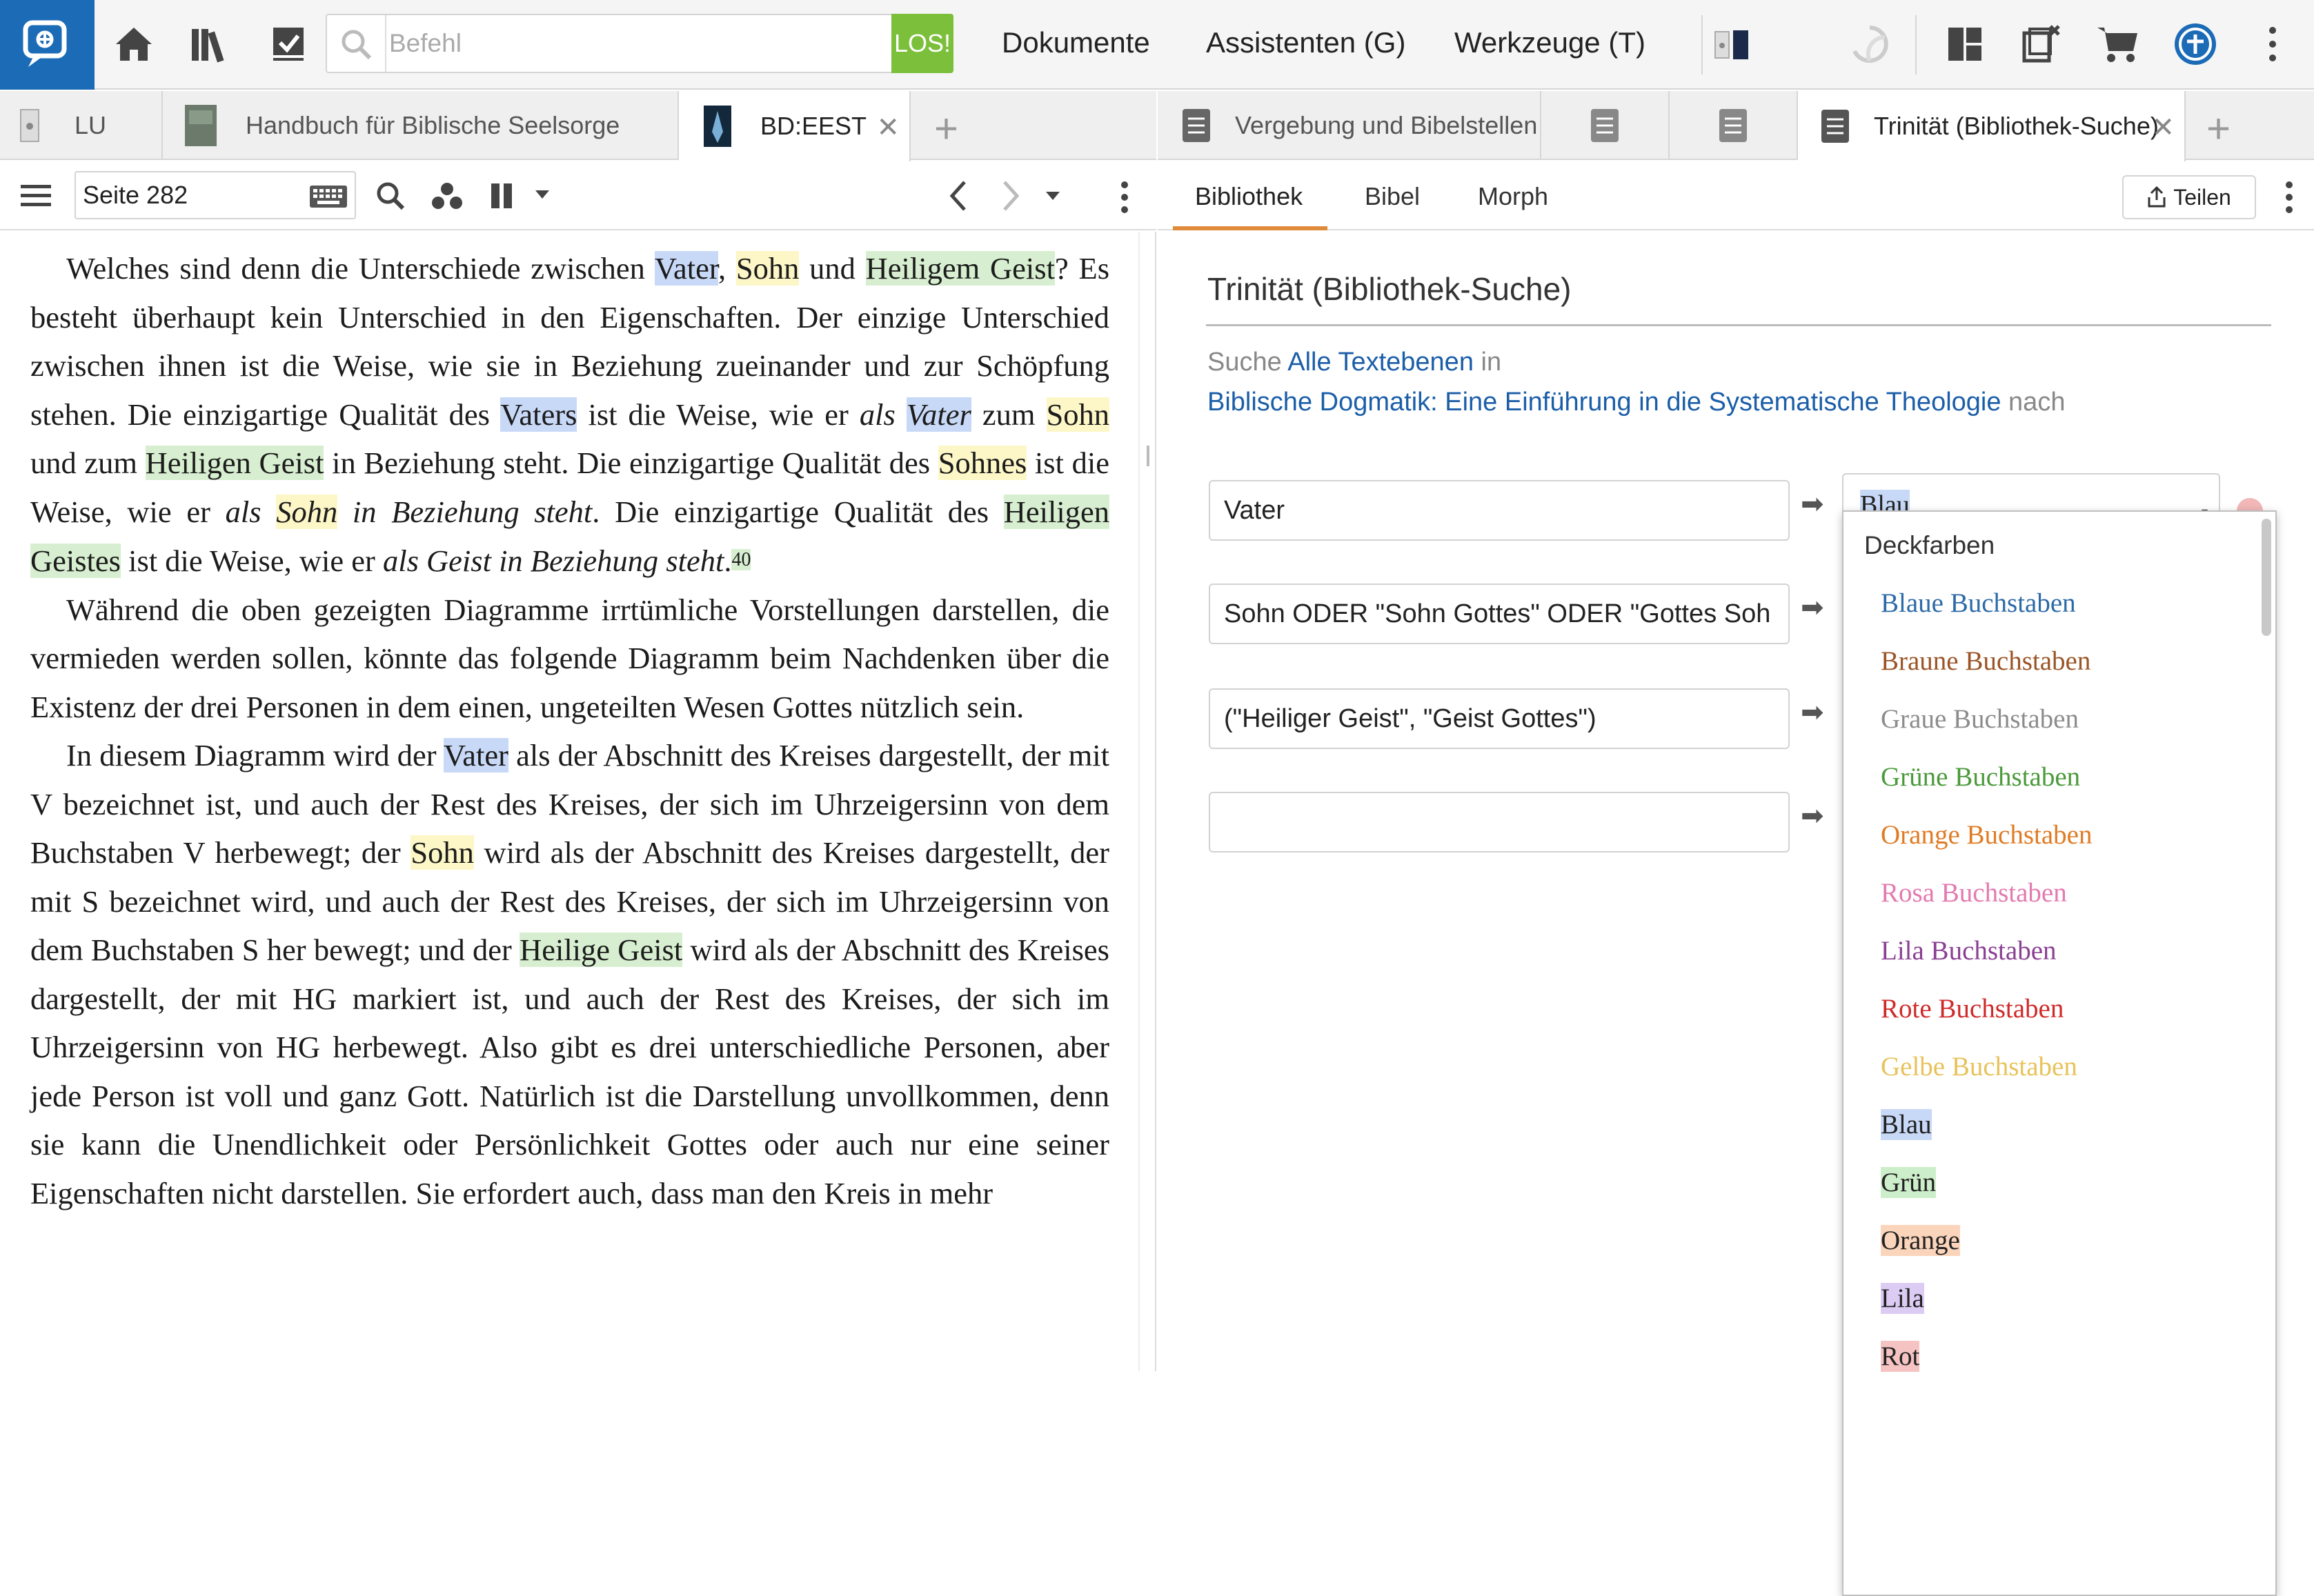 Image resolution: width=2314 pixels, height=1596 pixels. I want to click on history-dropdown-icon, so click(1053, 197).